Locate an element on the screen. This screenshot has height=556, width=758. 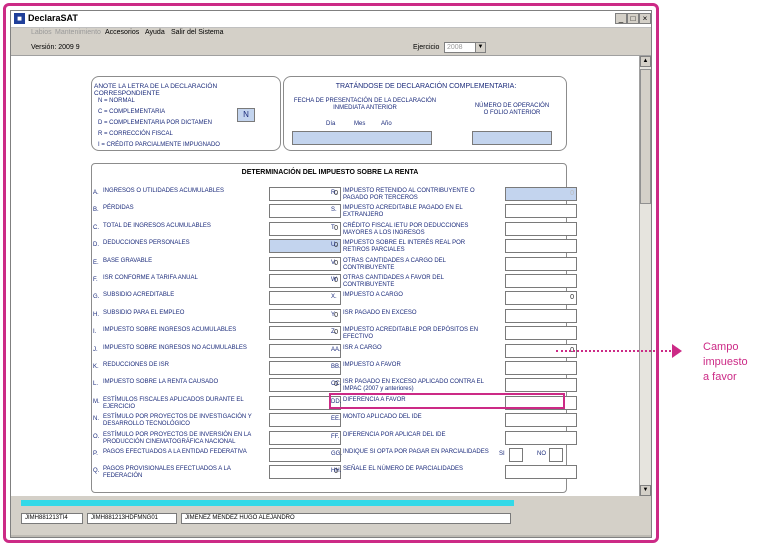
isr-row-letter: BB. is located at coordinates (336, 367).